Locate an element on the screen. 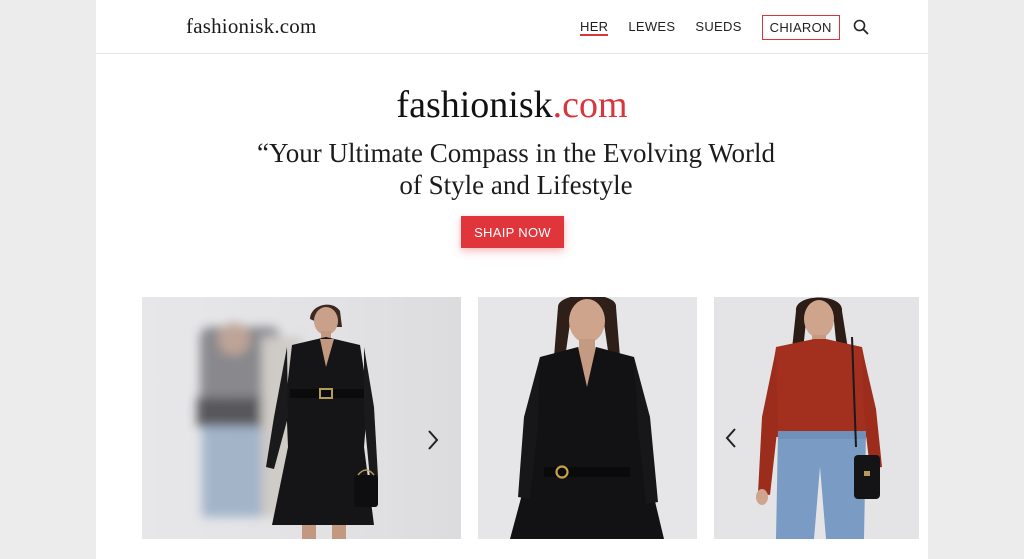 The height and width of the screenshot is (559, 1024). shop-now-button: SHAIP NOW is located at coordinates (512, 232).